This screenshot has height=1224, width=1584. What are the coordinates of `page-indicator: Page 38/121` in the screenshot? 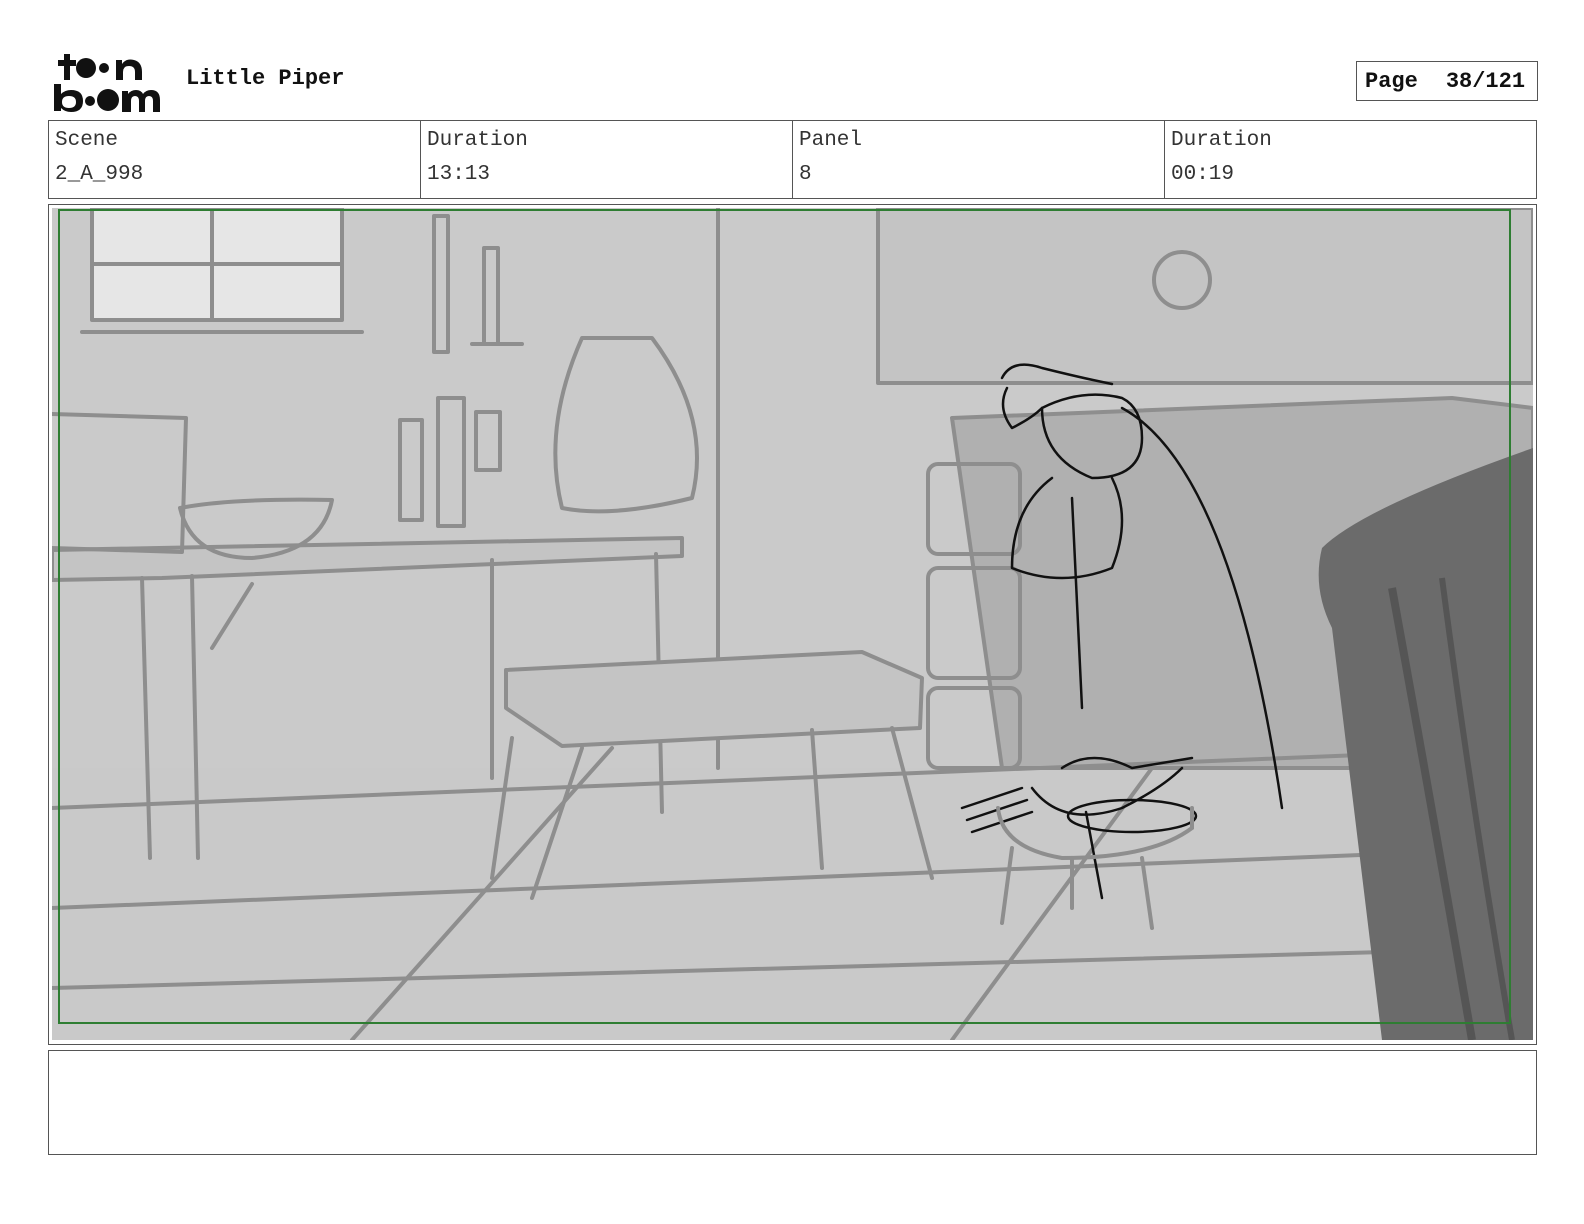 It's located at (1447, 81).